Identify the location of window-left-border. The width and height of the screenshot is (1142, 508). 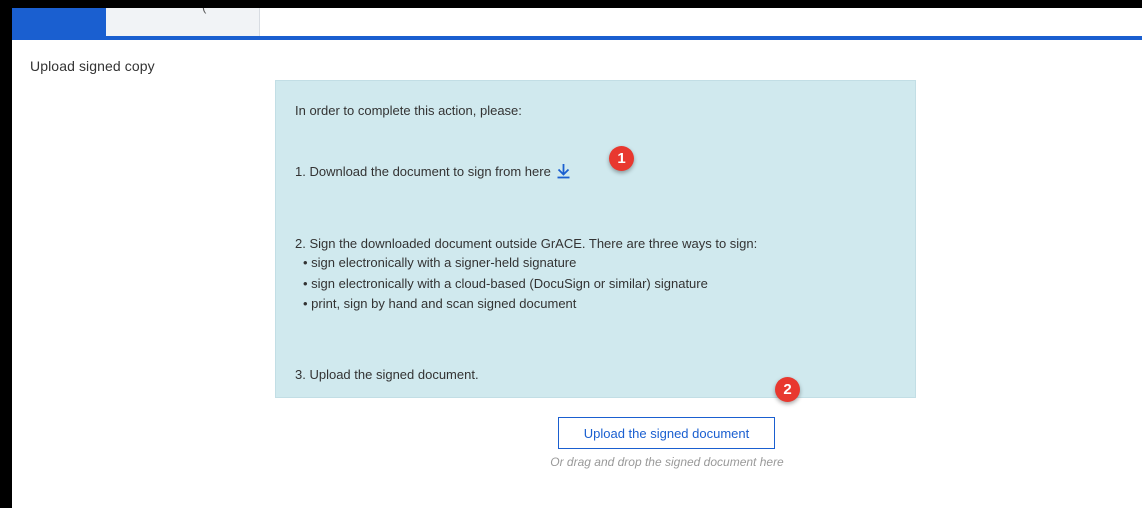
(6, 254).